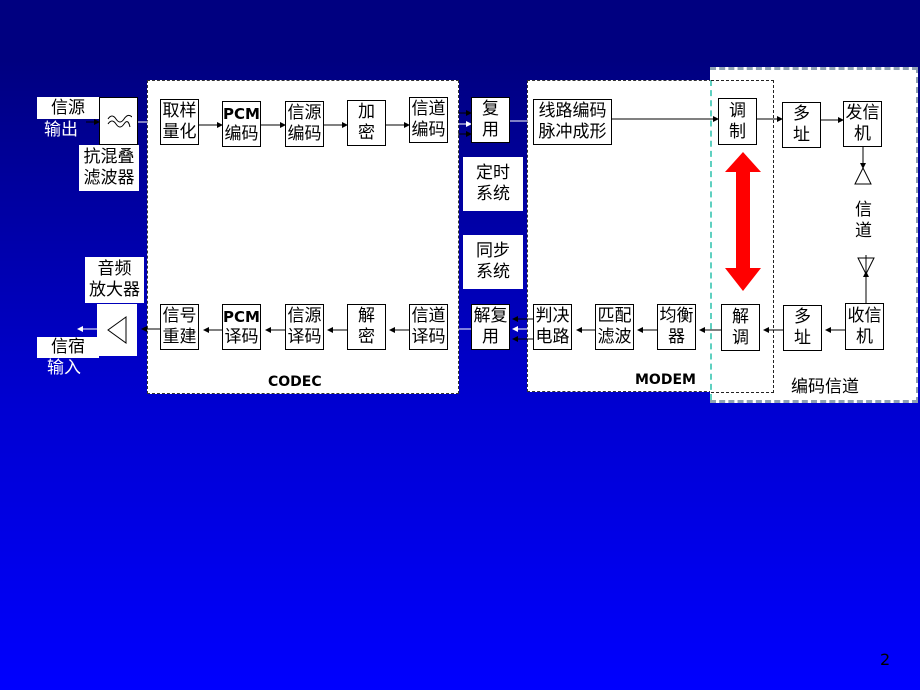  I want to click on pcm-encode-block: PCM 编码, so click(241, 124).